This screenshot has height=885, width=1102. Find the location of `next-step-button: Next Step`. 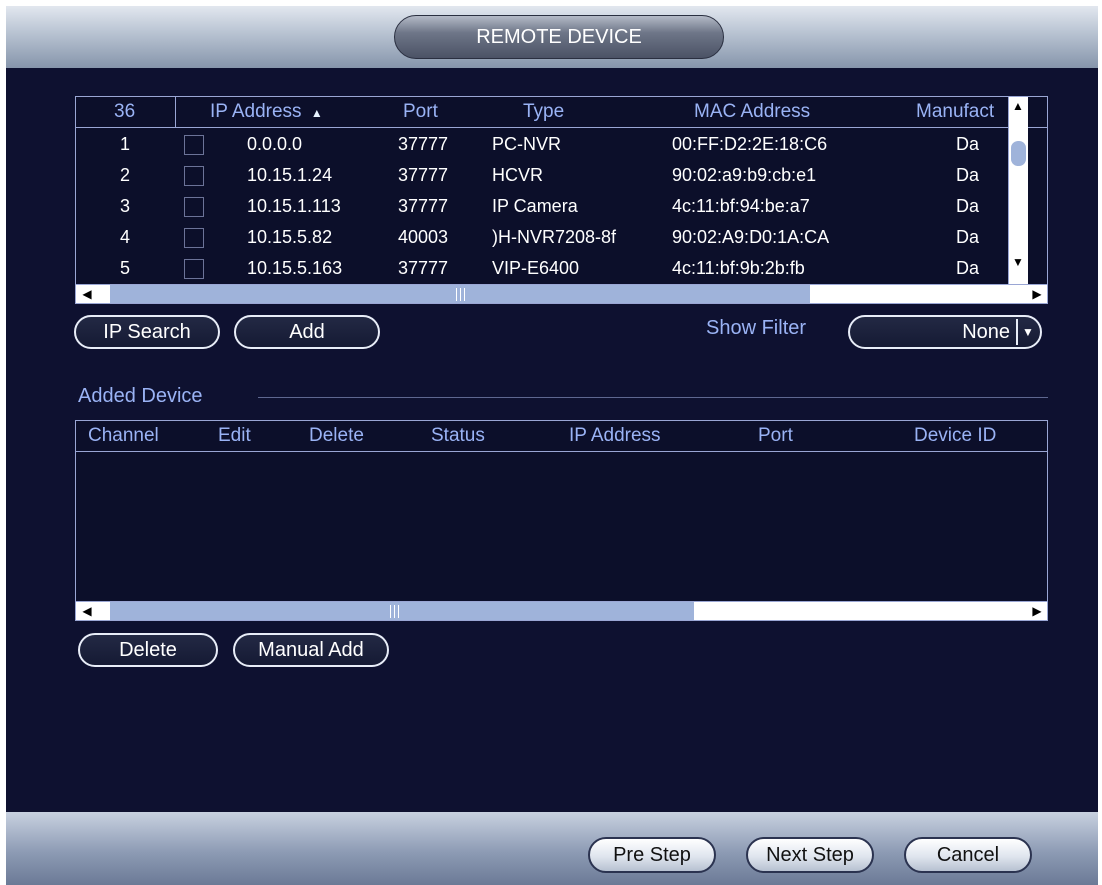

next-step-button: Next Step is located at coordinates (810, 855).